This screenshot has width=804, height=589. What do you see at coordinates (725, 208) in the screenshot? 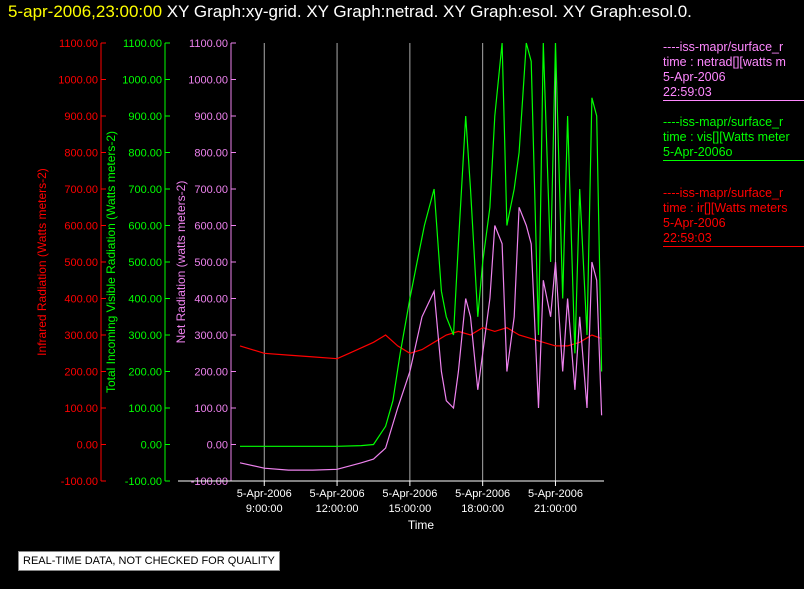
I see `legend-line: time : ir[][Watts meters` at bounding box center [725, 208].